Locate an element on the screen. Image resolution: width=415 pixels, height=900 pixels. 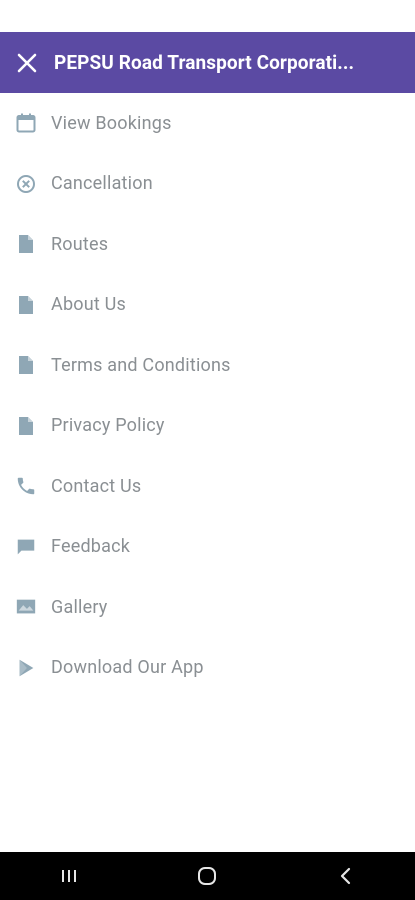
menu-item-label: Cancellation is located at coordinates (102, 184).